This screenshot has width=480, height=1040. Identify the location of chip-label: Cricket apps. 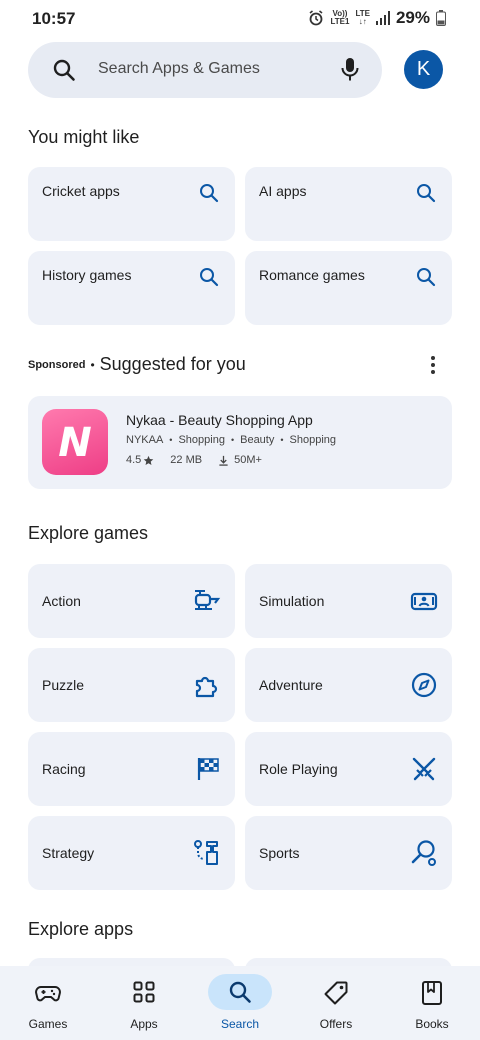
(81, 191).